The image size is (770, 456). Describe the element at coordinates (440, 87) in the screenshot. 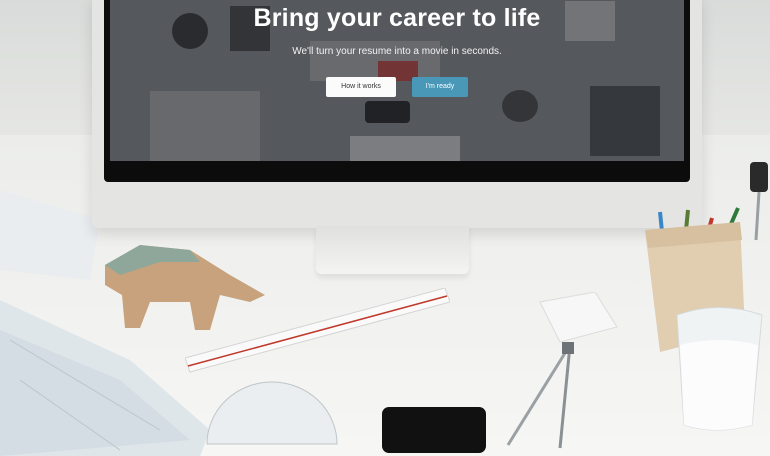

I see `im-ready-button: I'm ready` at that location.